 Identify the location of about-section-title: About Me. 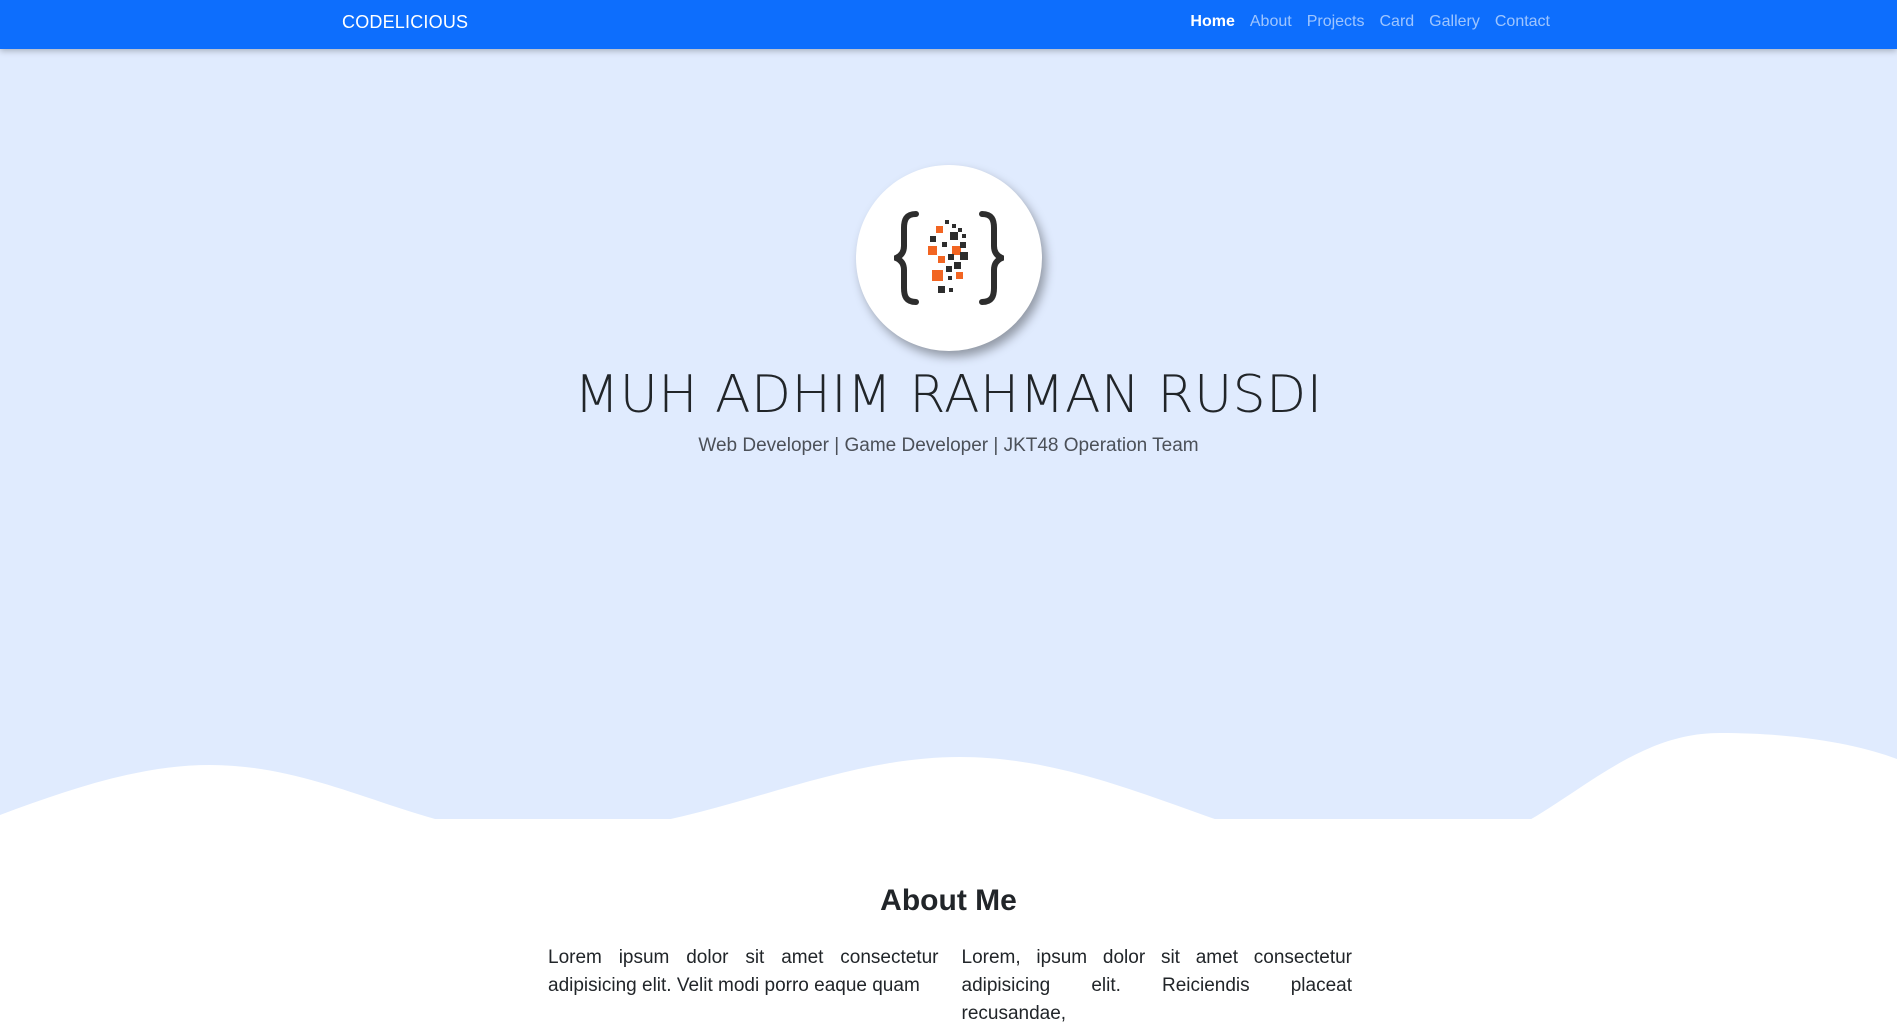
(948, 900).